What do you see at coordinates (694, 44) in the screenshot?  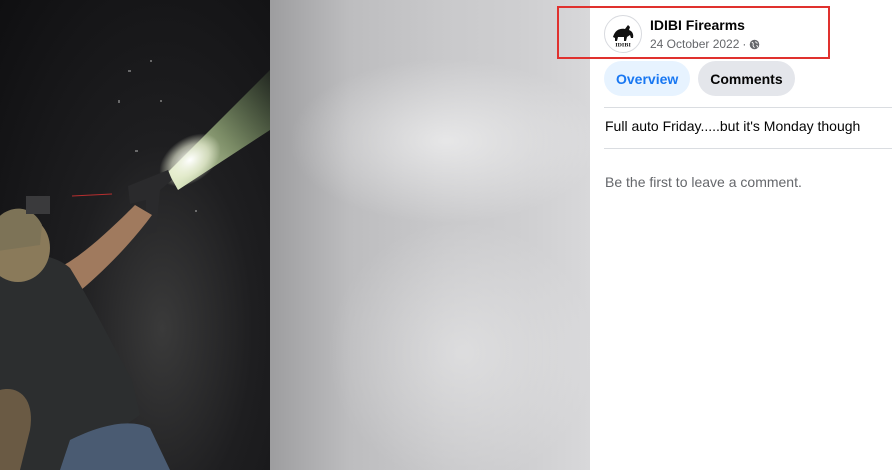 I see `post-date-link: 24 October 2022` at bounding box center [694, 44].